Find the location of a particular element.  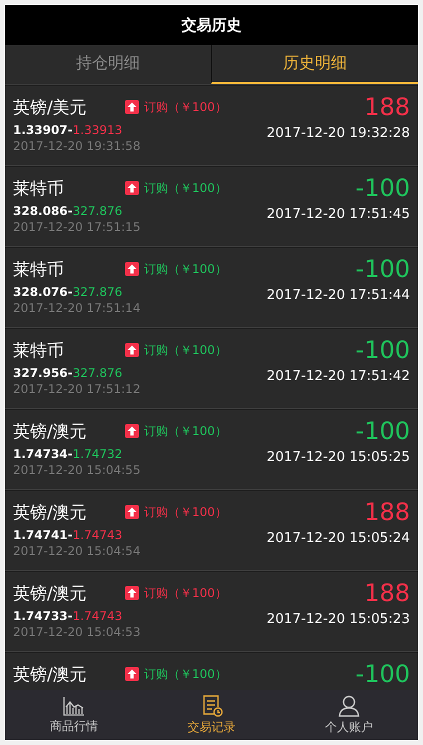

price-range: 328.076-327.876 is located at coordinates (68, 292).